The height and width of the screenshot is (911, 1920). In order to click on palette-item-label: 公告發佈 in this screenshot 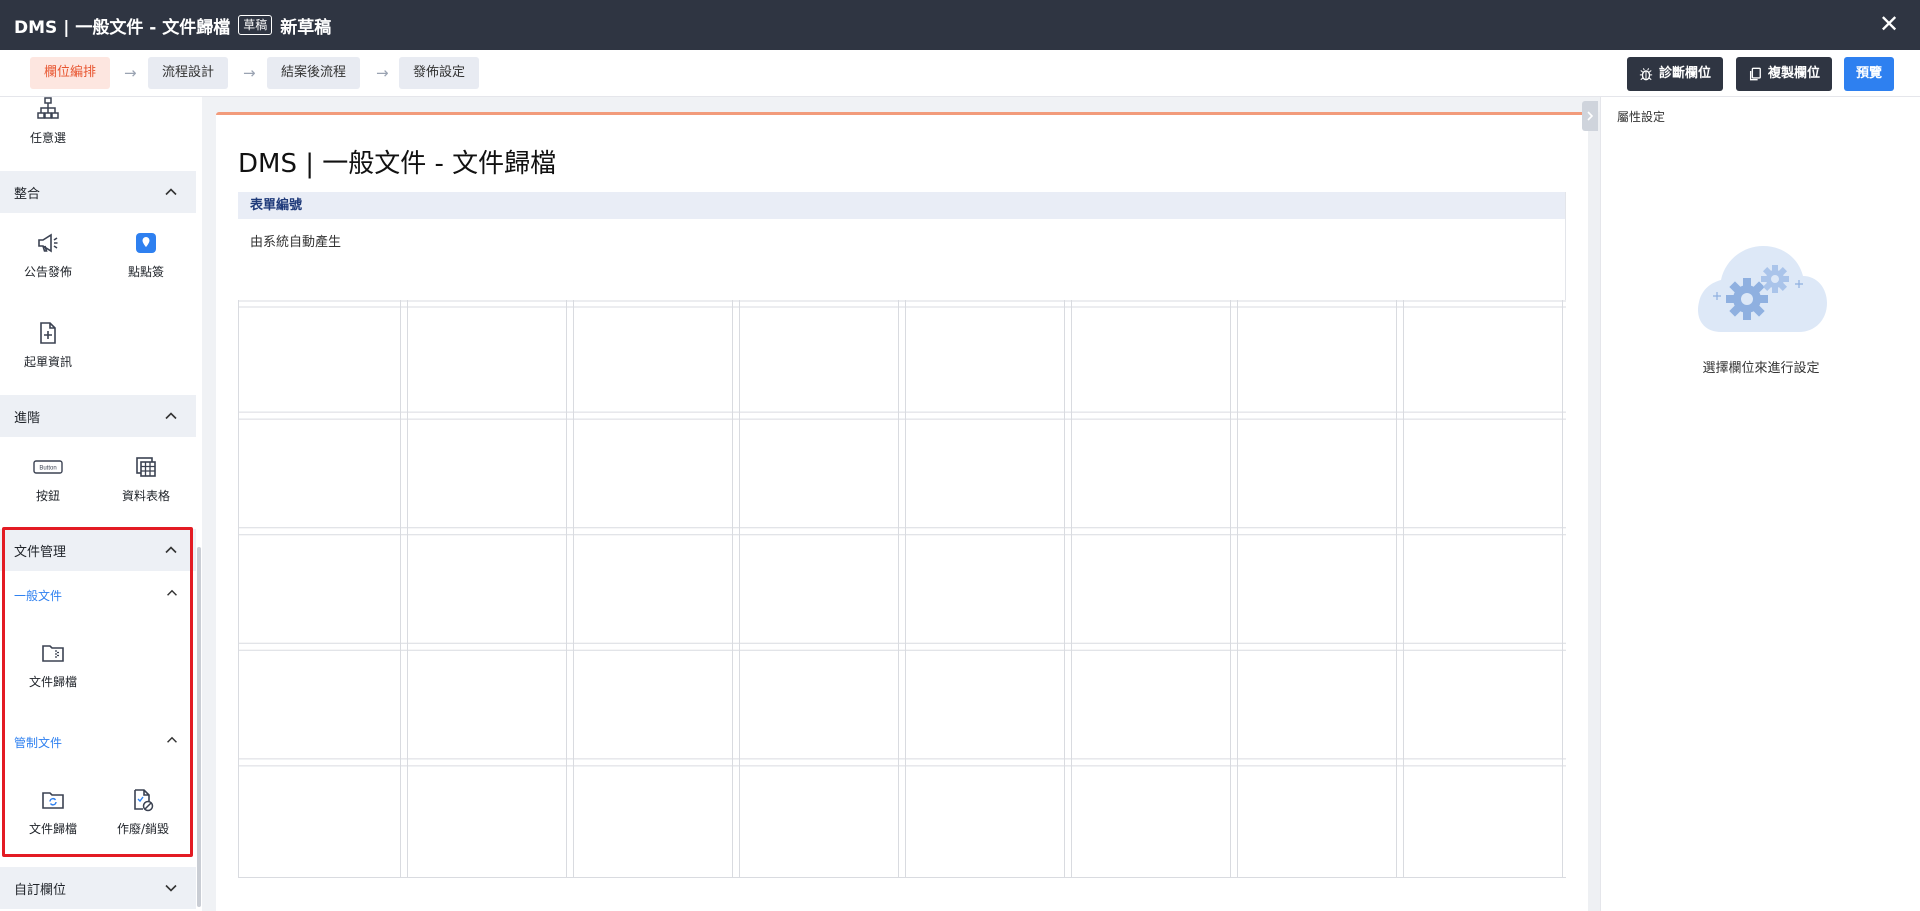, I will do `click(47, 272)`.